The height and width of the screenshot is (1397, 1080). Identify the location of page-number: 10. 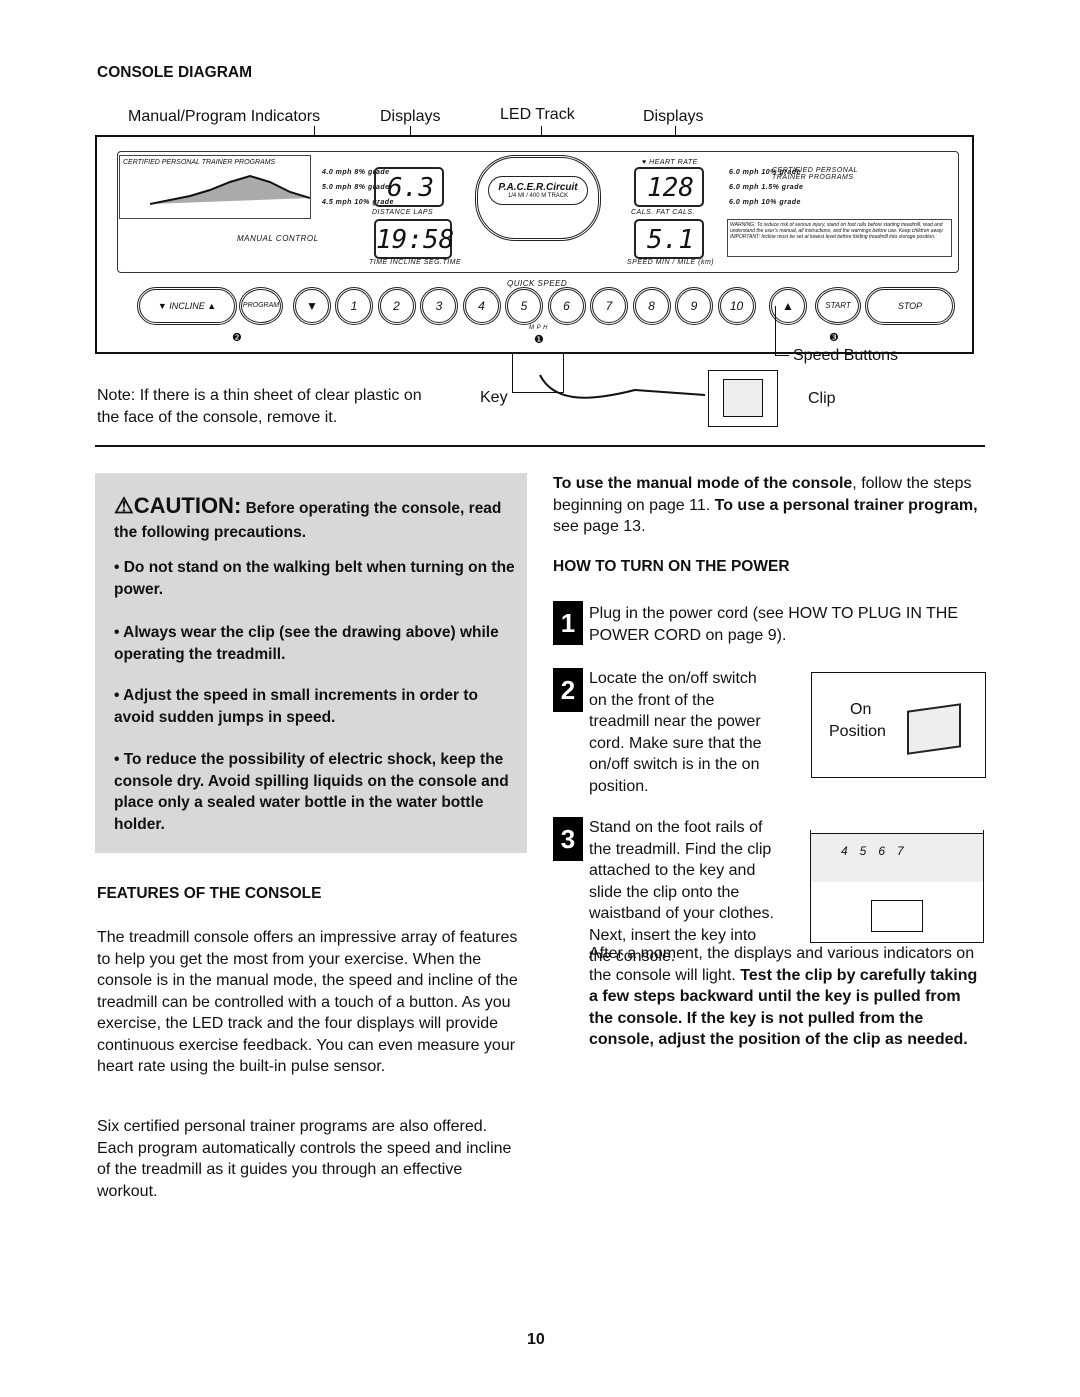
(536, 1339).